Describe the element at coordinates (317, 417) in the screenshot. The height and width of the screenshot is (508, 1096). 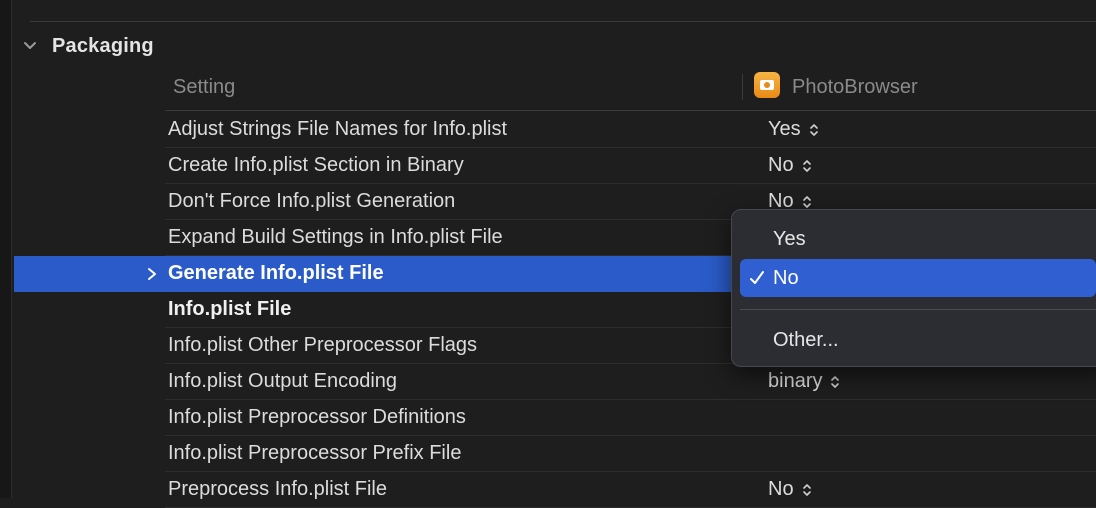
I see `setting-name: Info.plist Preprocessor Definitions` at that location.